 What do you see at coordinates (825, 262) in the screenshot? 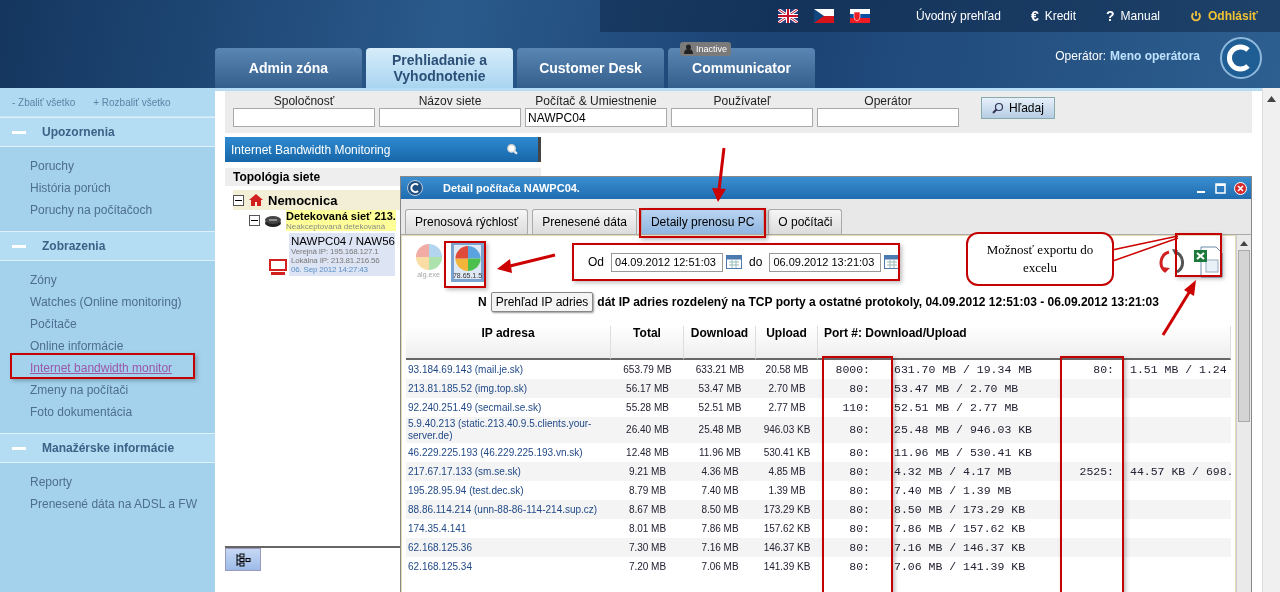
I see `date-field: 06.09.2012 13:21:03` at bounding box center [825, 262].